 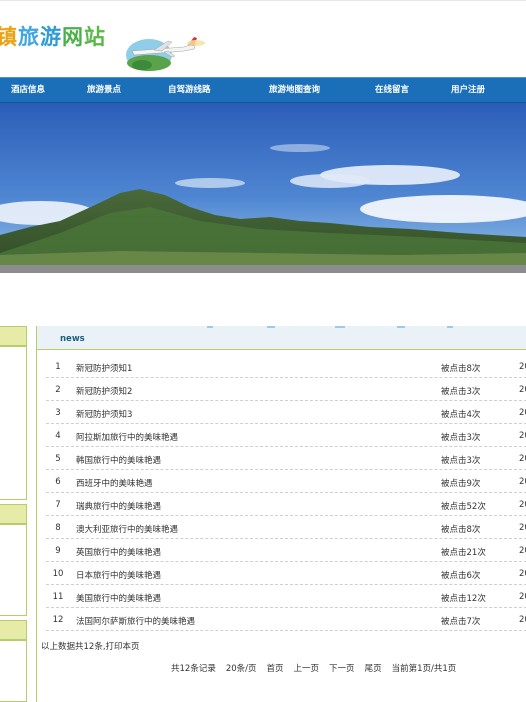 What do you see at coordinates (294, 90) in the screenshot?
I see `nav-item-map: 旅游地图查询` at bounding box center [294, 90].